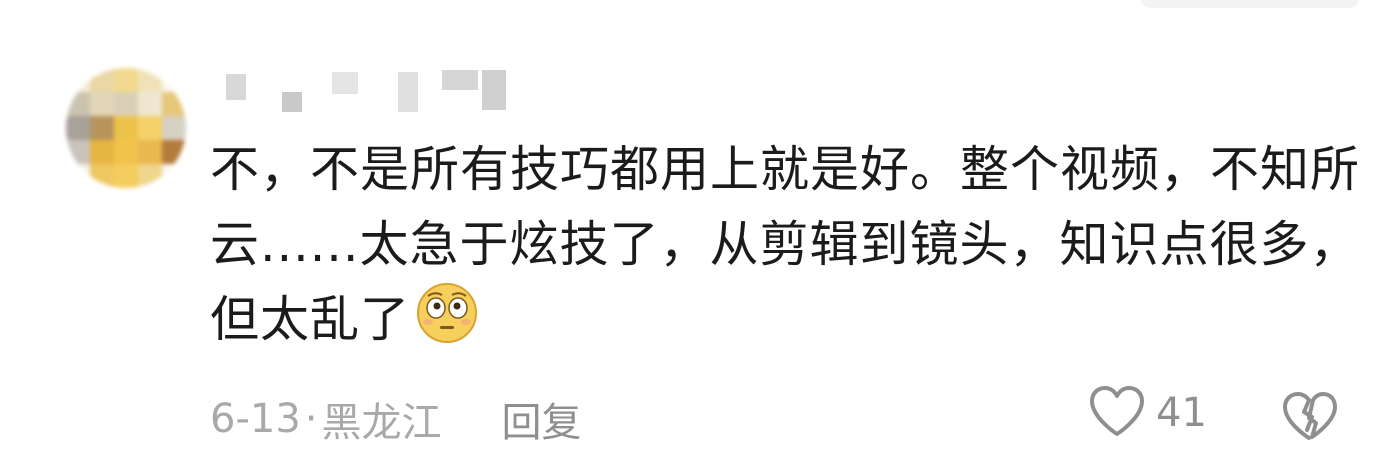 The width and height of the screenshot is (1400, 472). I want to click on reply-button: 回复, so click(542, 419).